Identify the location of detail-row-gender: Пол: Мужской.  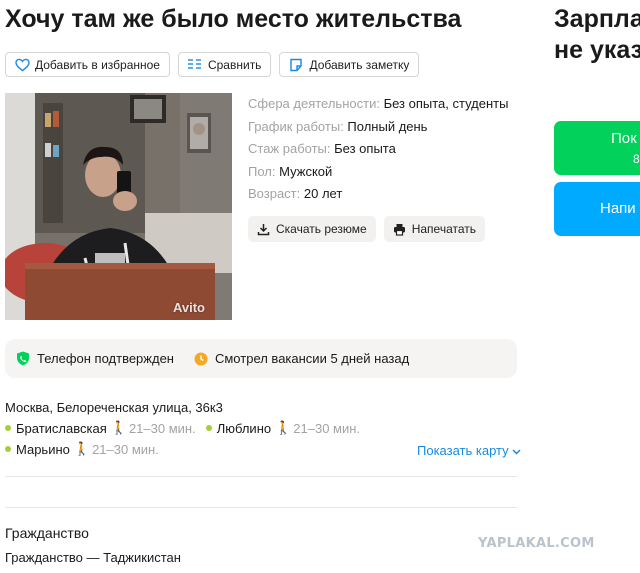
(378, 172).